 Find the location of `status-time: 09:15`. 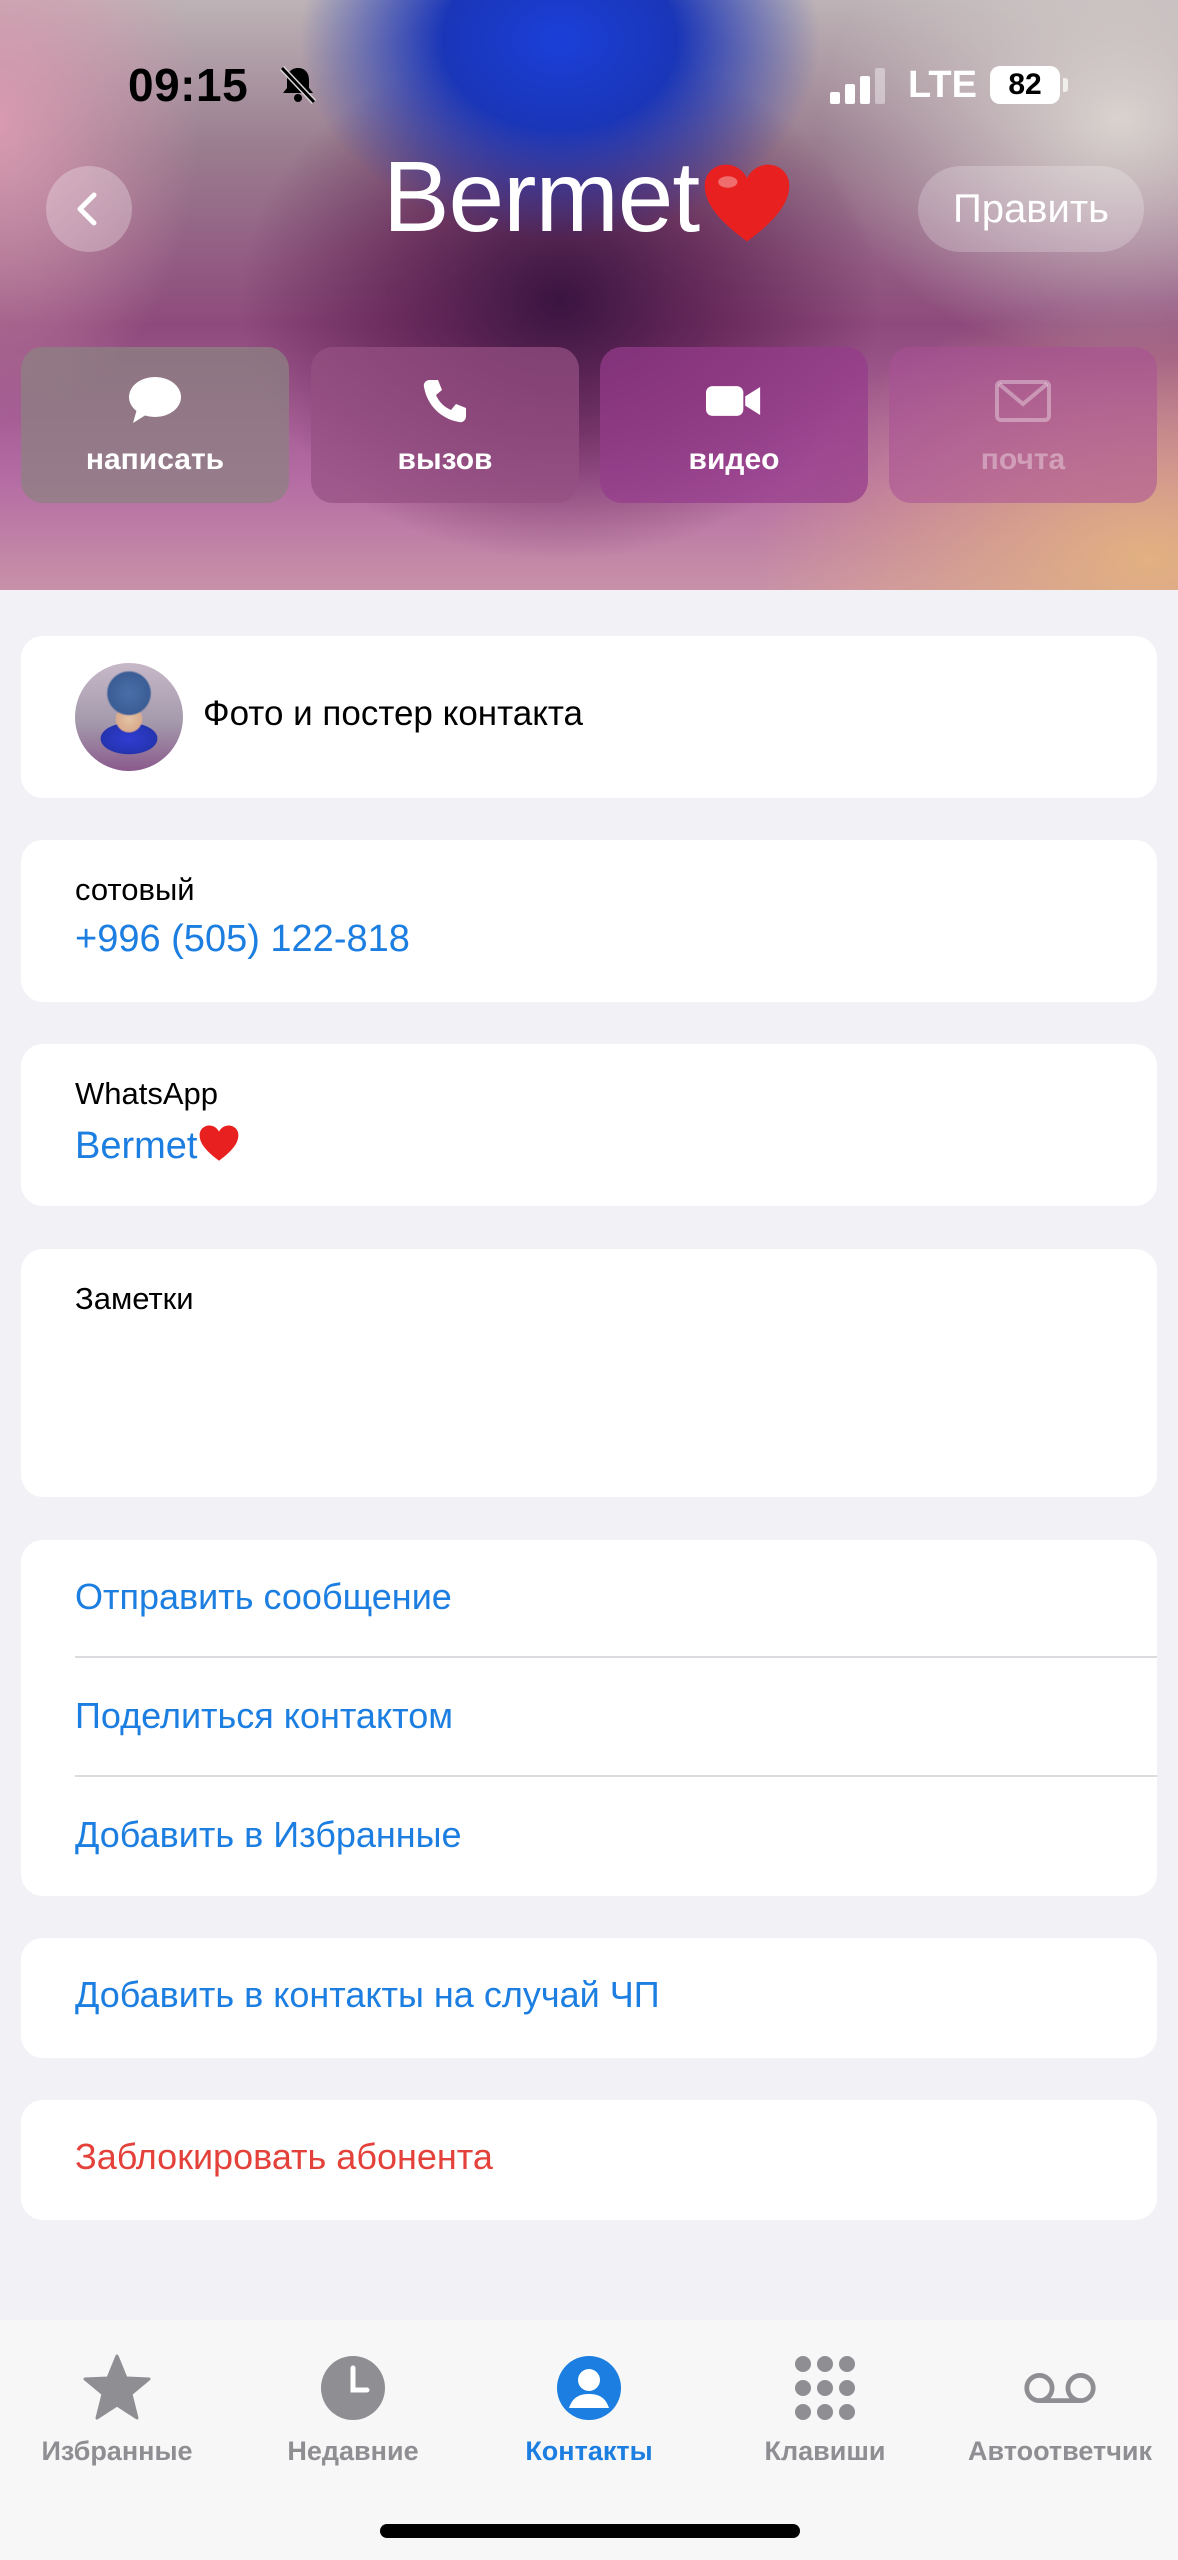

status-time: 09:15 is located at coordinates (188, 85).